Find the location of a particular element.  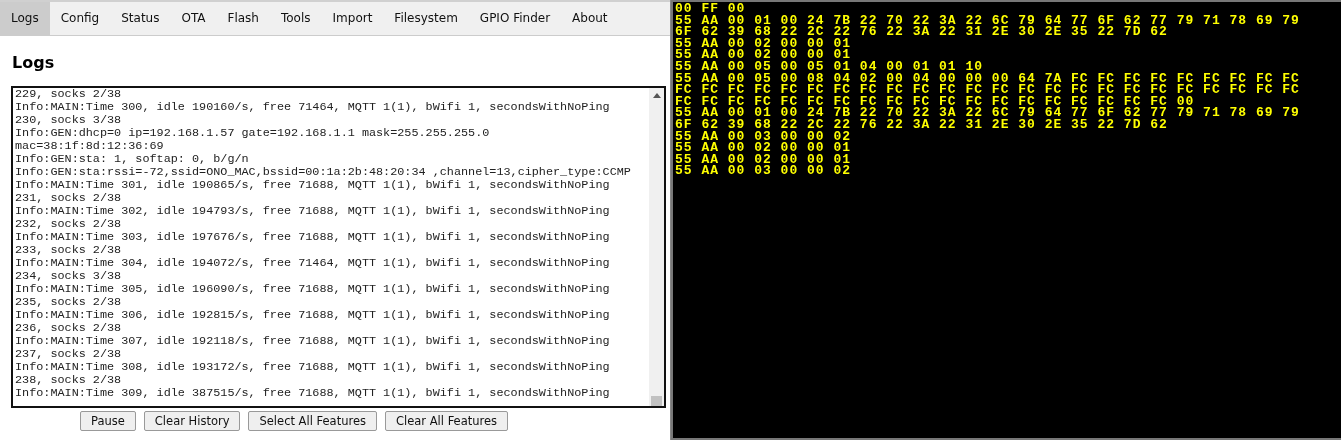

tab: About is located at coordinates (590, 18).